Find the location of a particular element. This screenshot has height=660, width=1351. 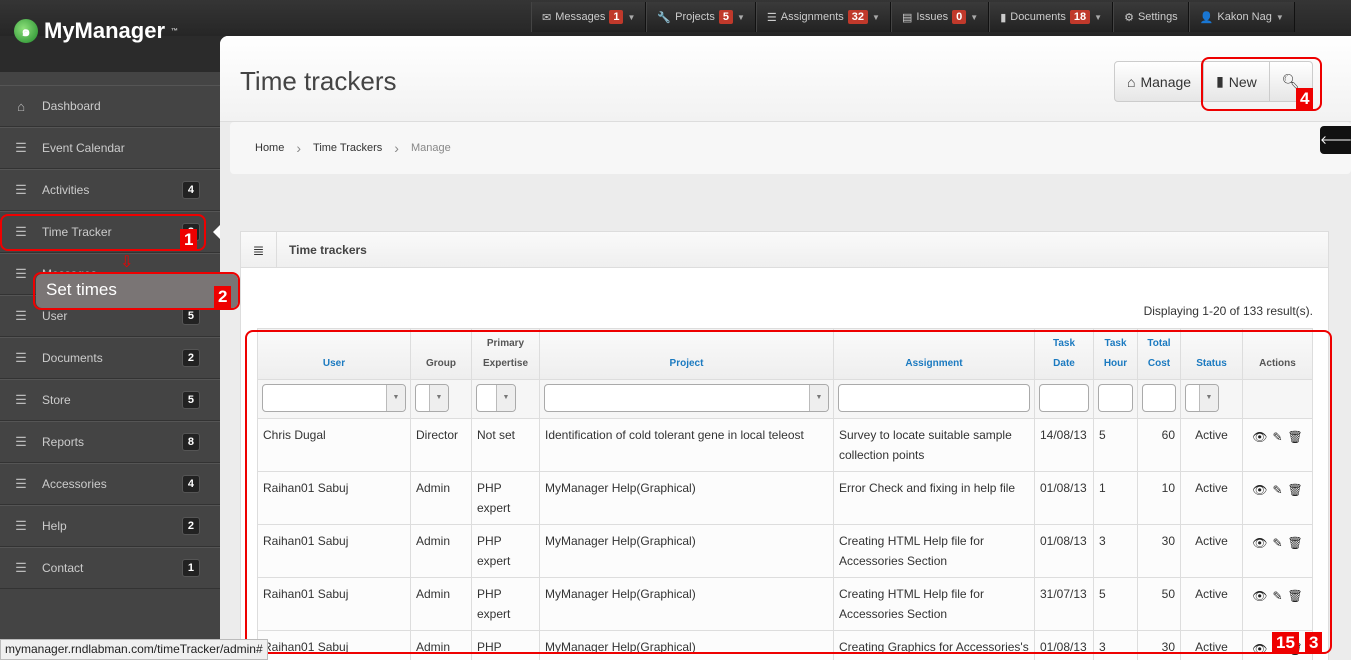

arrow-left-icon: 🡐 is located at coordinates (1335, 140).